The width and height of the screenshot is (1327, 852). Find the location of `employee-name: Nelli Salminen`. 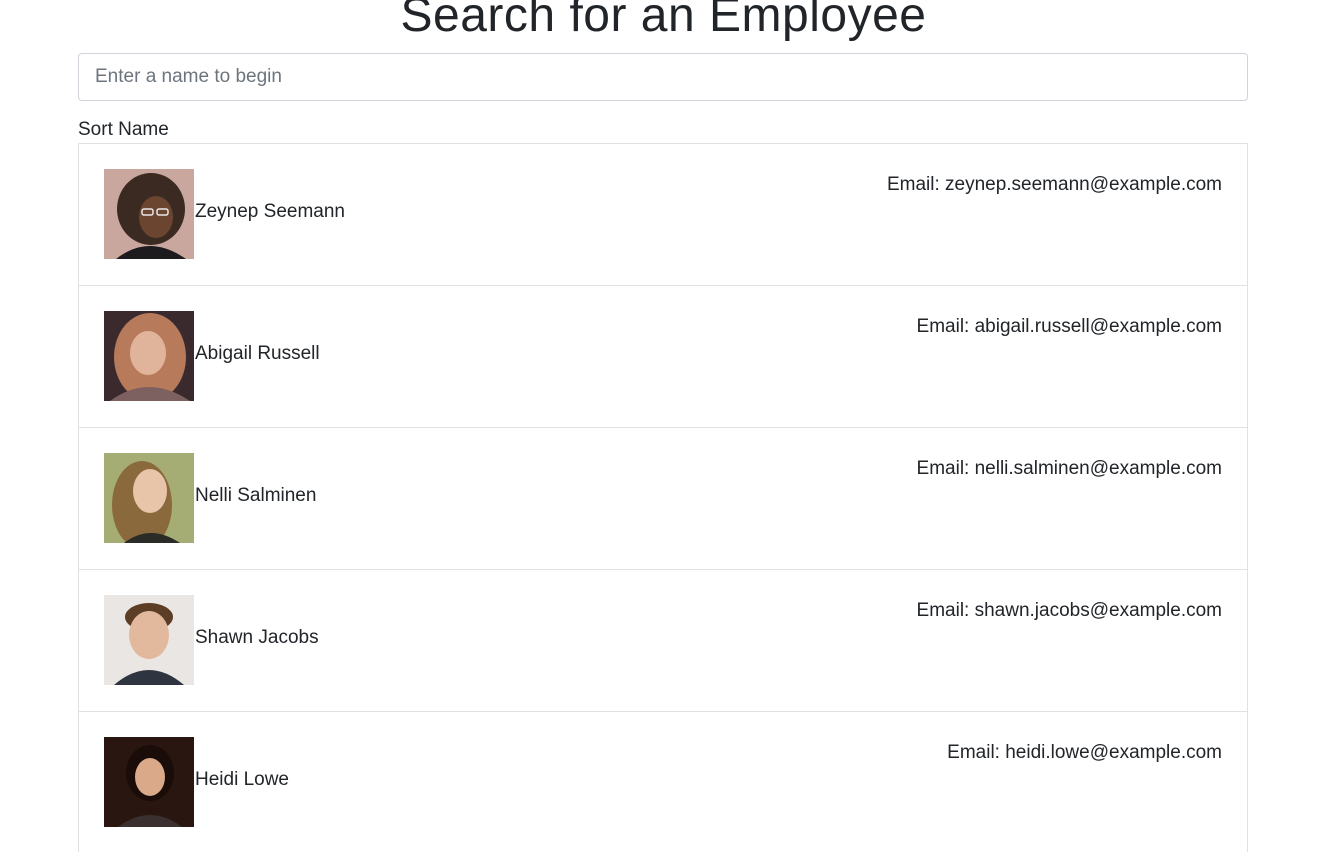

employee-name: Nelli Salminen is located at coordinates (256, 495).